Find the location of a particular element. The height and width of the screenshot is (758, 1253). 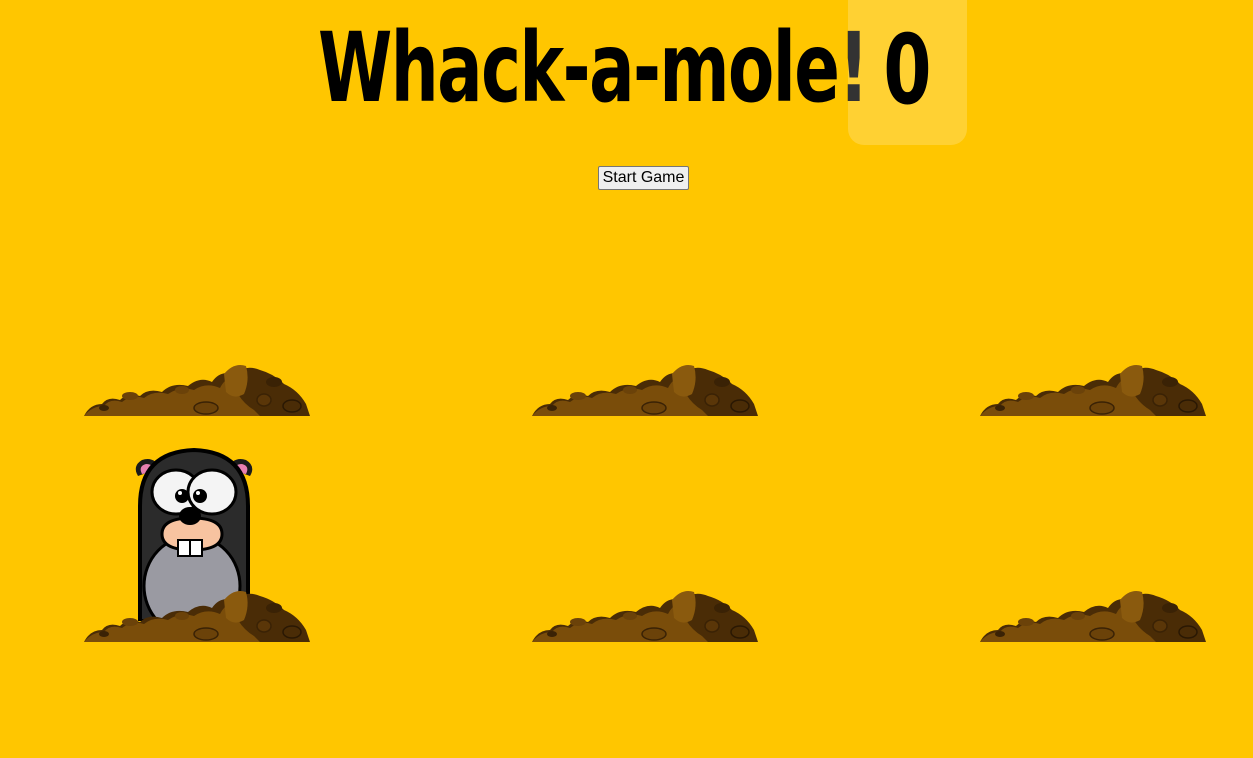

score-value: 0 is located at coordinates (907, 70).